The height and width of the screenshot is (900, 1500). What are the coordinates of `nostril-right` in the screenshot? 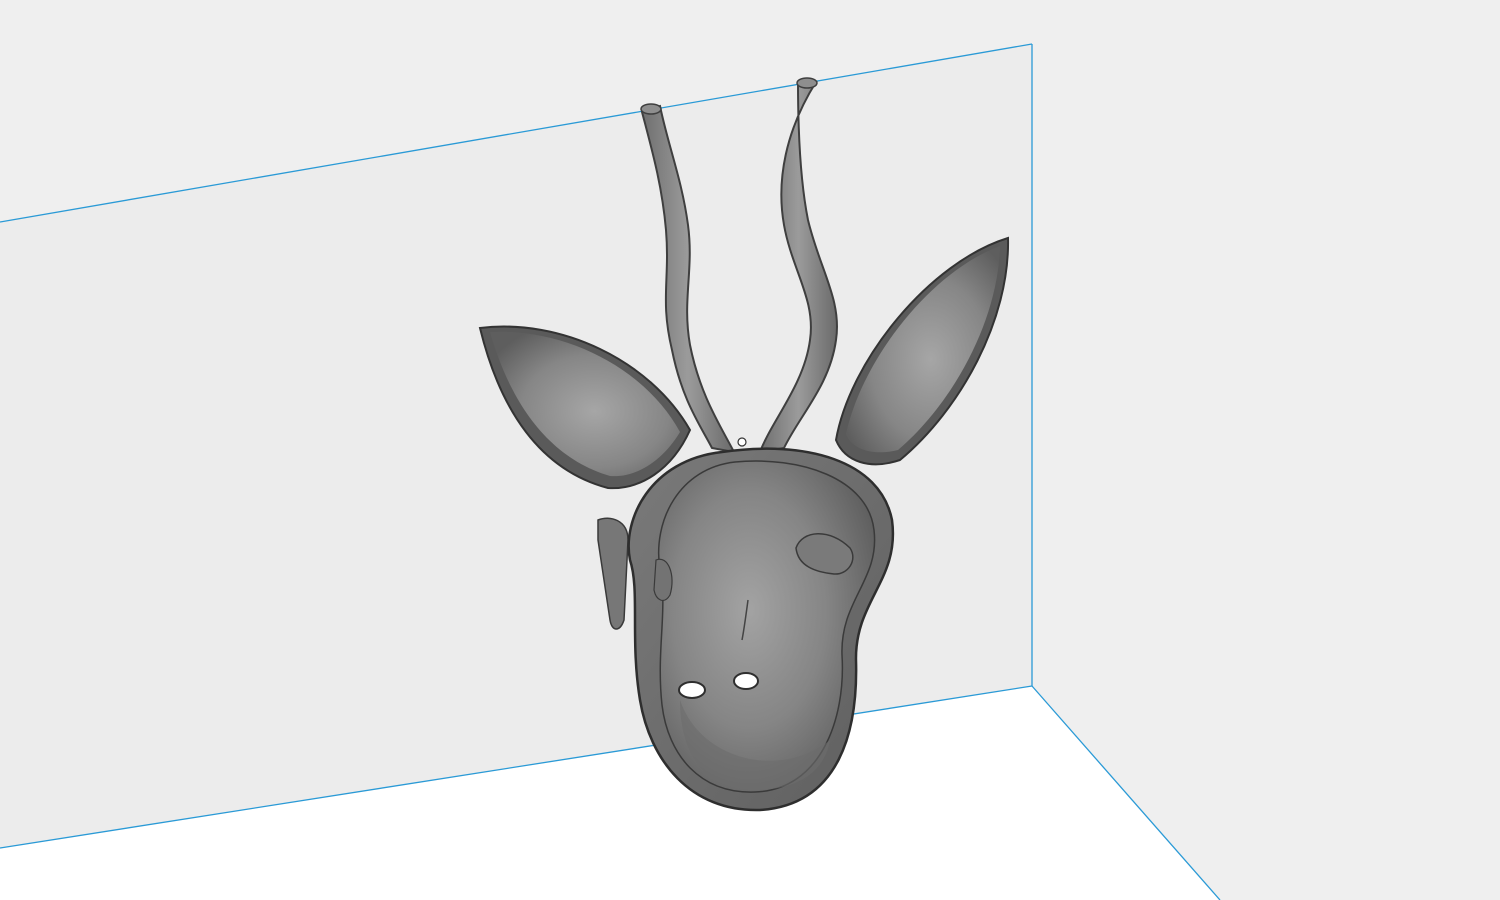 It's located at (746, 681).